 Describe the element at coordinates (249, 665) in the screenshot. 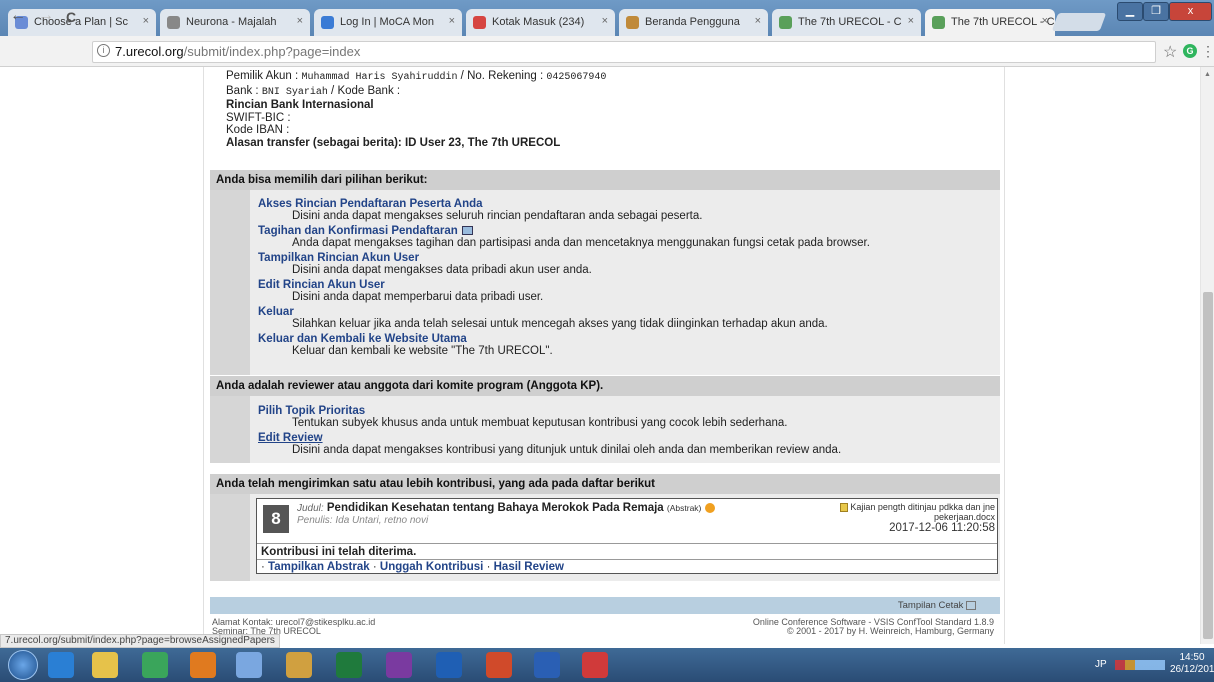

I see `taskbar-vpn-icon` at that location.